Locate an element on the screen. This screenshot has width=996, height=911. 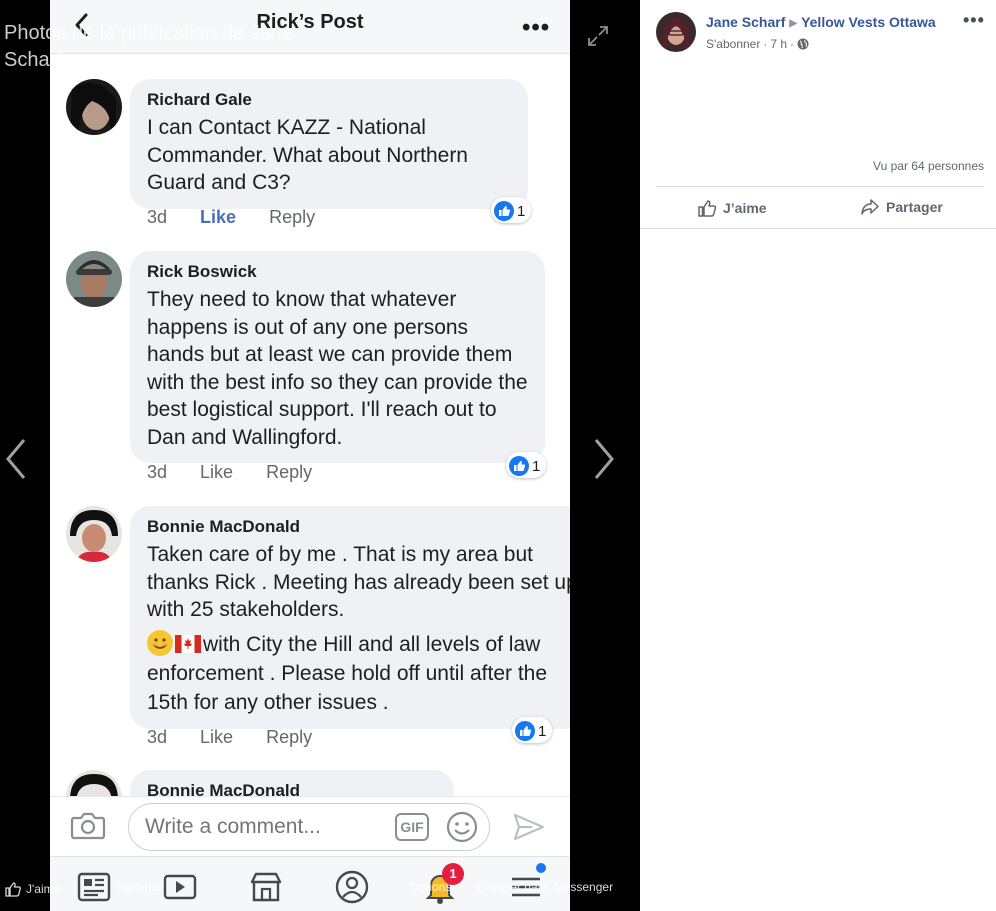
subscribe-link: S'abonner is located at coordinates (733, 44).